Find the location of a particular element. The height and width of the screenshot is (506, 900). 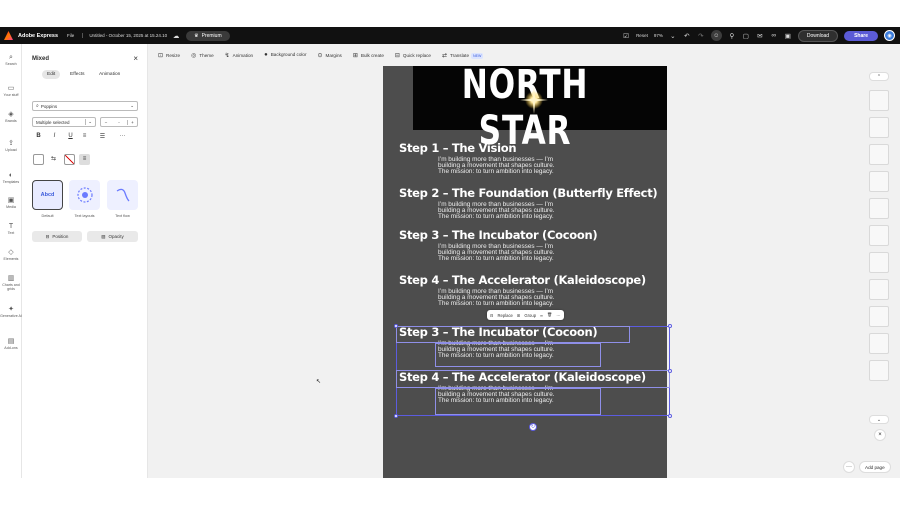

rail-item-upload: ⇪ Upload is located at coordinates (11, 146).